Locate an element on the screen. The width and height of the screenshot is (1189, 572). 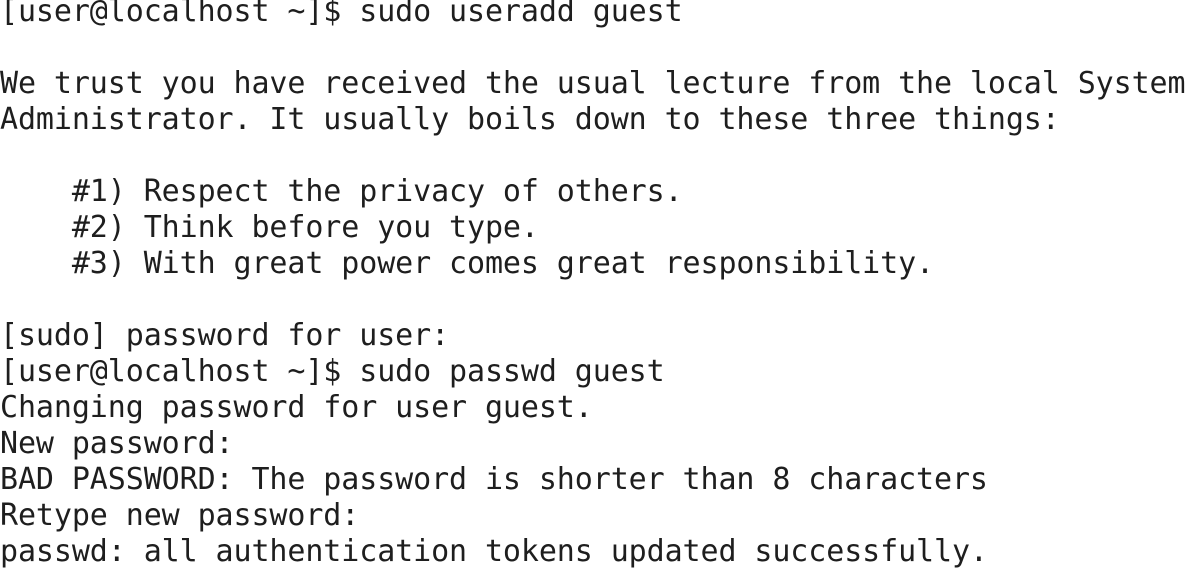
lecture-rule-2: #2) Think before you type. is located at coordinates (269, 227).